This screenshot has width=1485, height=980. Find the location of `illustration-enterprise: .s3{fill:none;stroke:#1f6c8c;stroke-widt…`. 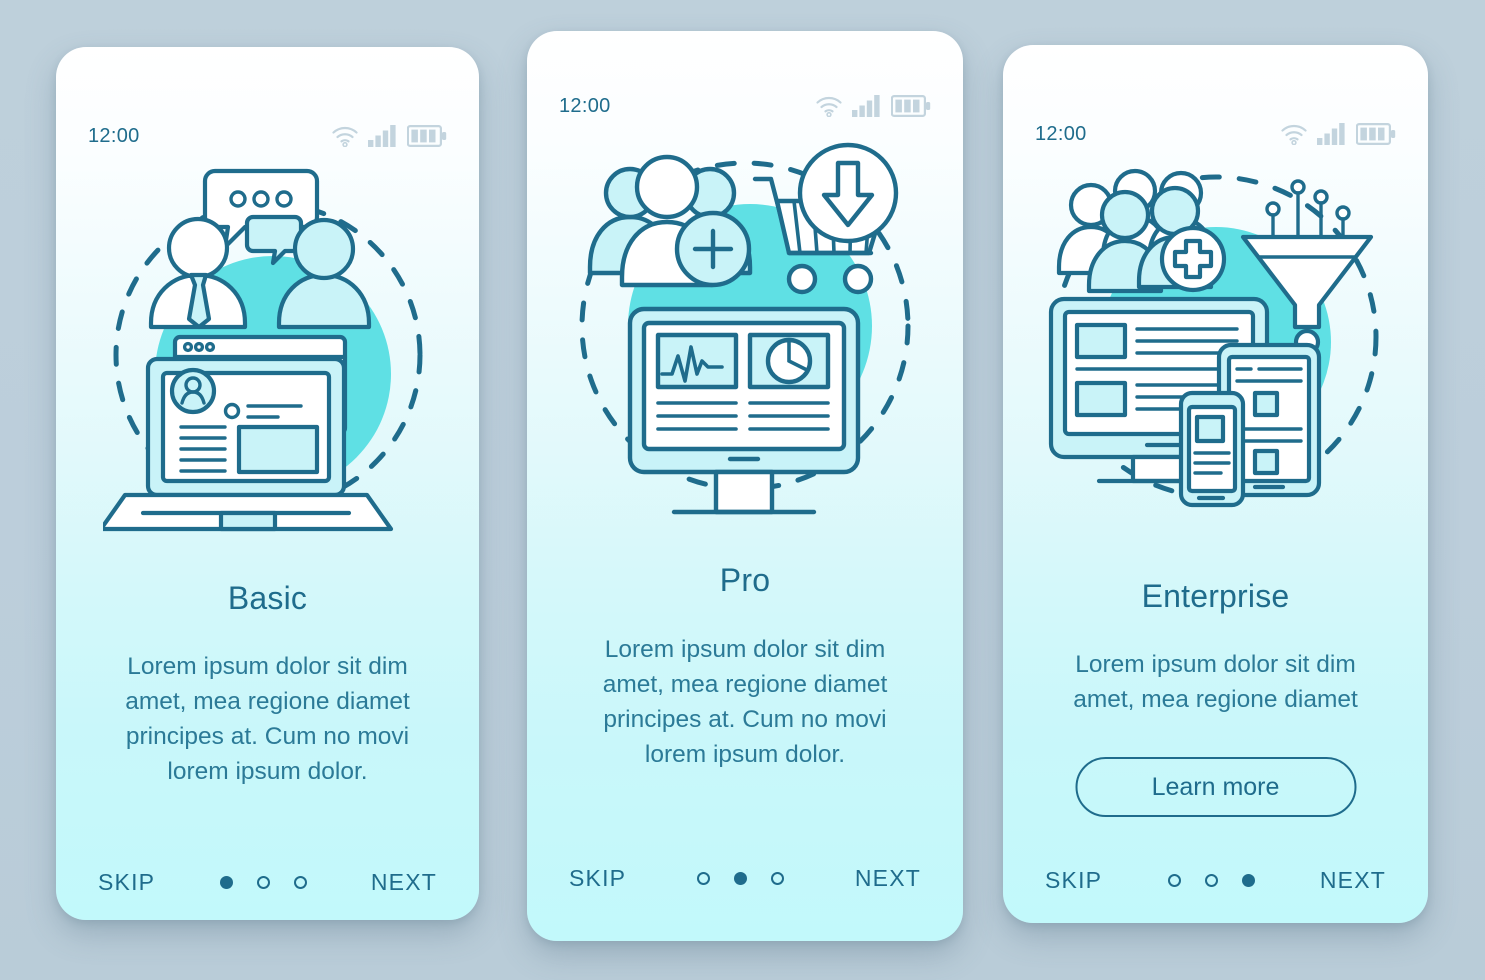

illustration-enterprise: .s3{fill:none;stroke:#1f6c8c;stroke-widt… is located at coordinates (1216, 347).